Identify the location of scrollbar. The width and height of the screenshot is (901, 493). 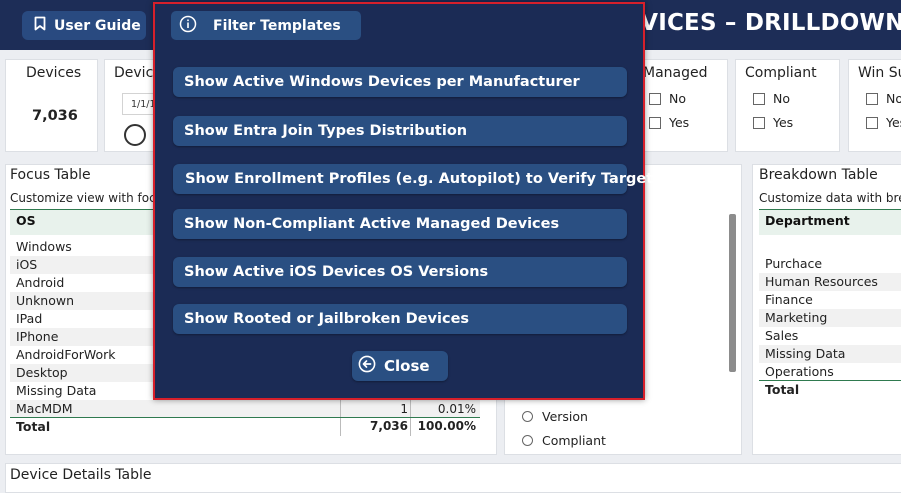
(732, 293).